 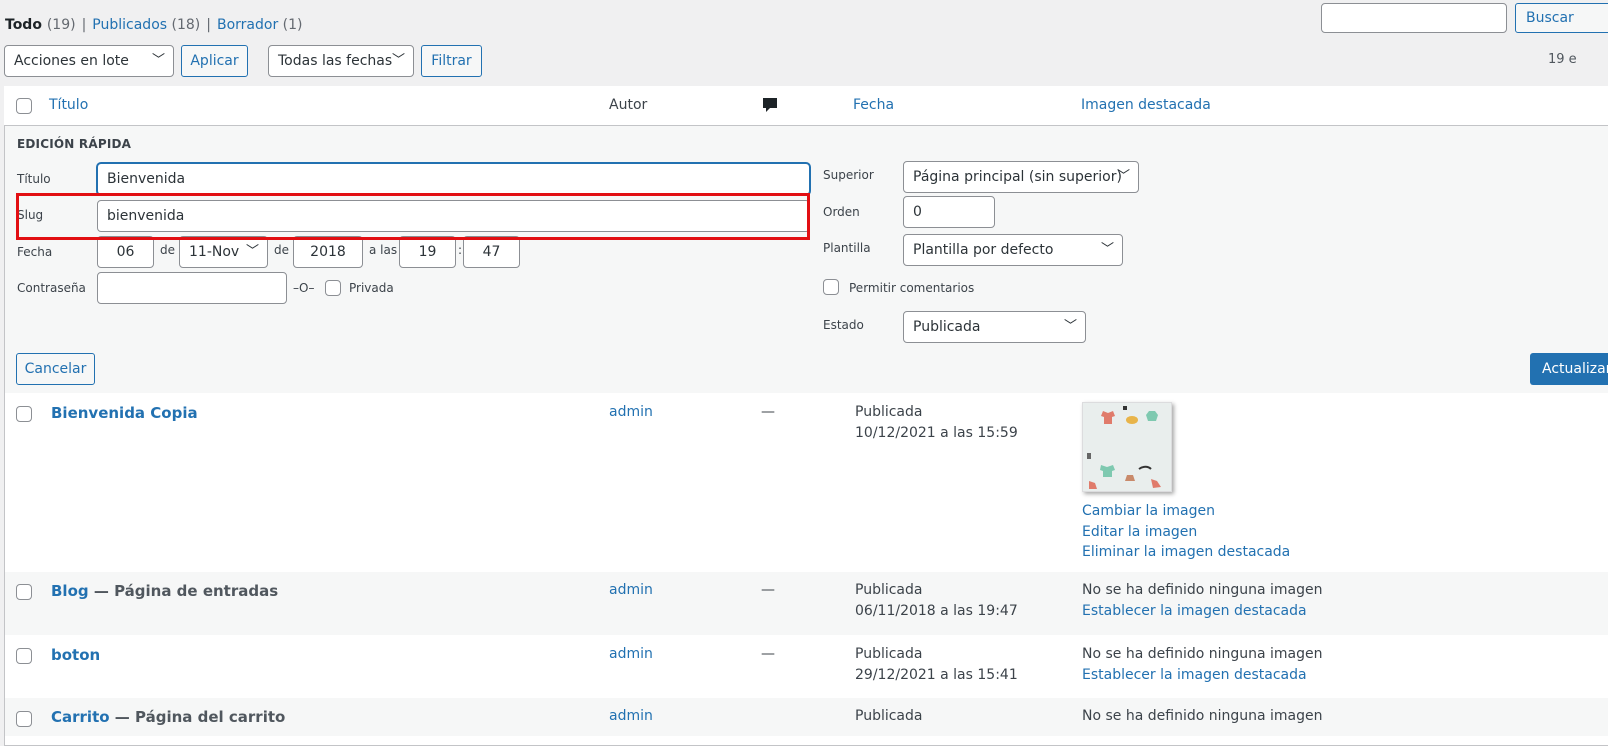 What do you see at coordinates (328, 252) in the screenshot?
I see `year-input: 2018` at bounding box center [328, 252].